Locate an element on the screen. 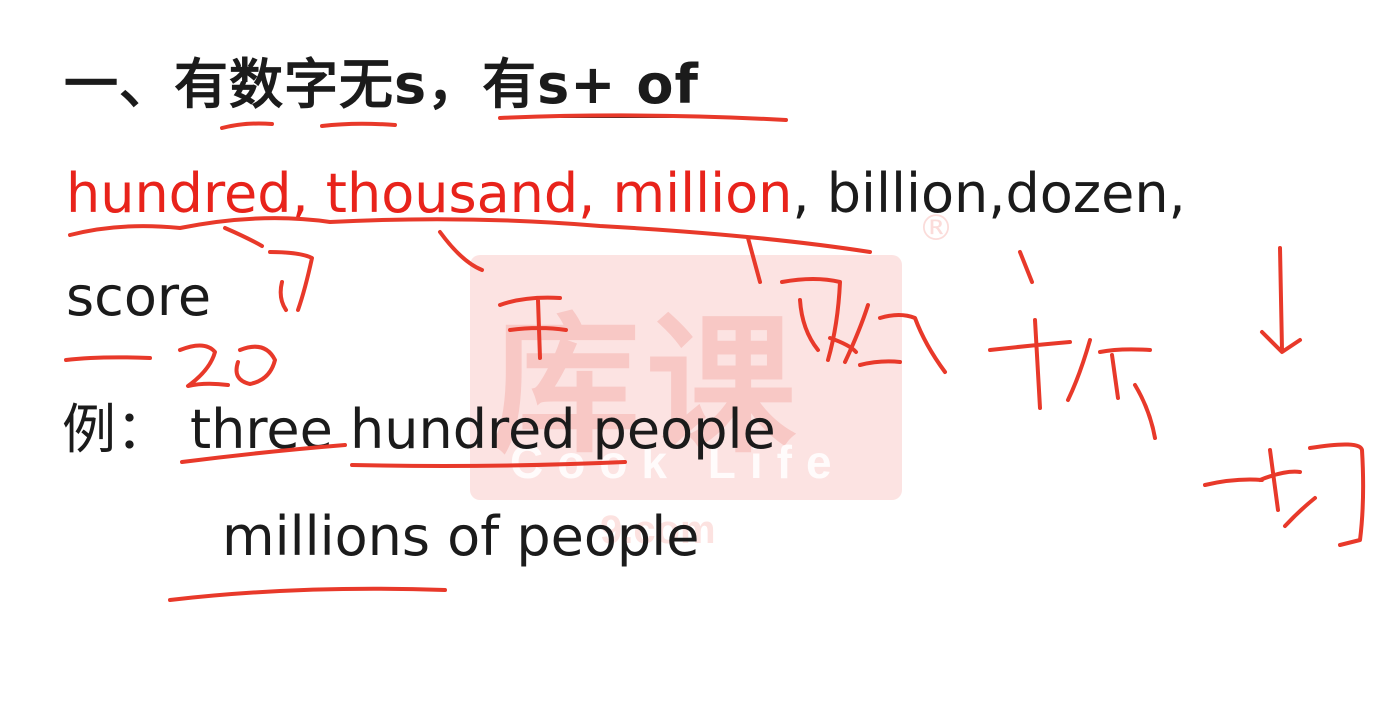 The height and width of the screenshot is (713, 1395). example-line-1: 例： three hundred people is located at coordinates (419, 424).